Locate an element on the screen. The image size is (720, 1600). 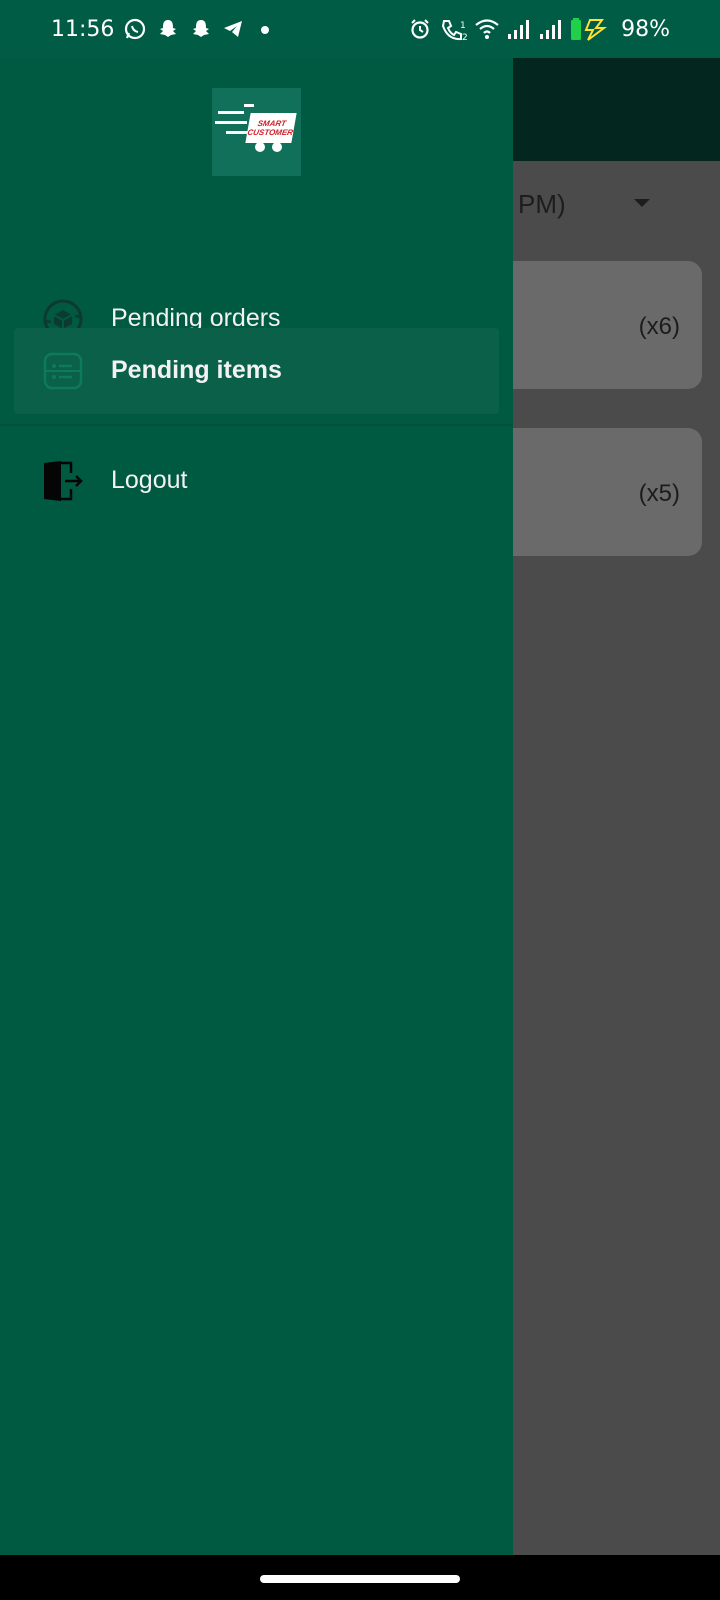
battery-charging-icon is located at coordinates (589, 29).